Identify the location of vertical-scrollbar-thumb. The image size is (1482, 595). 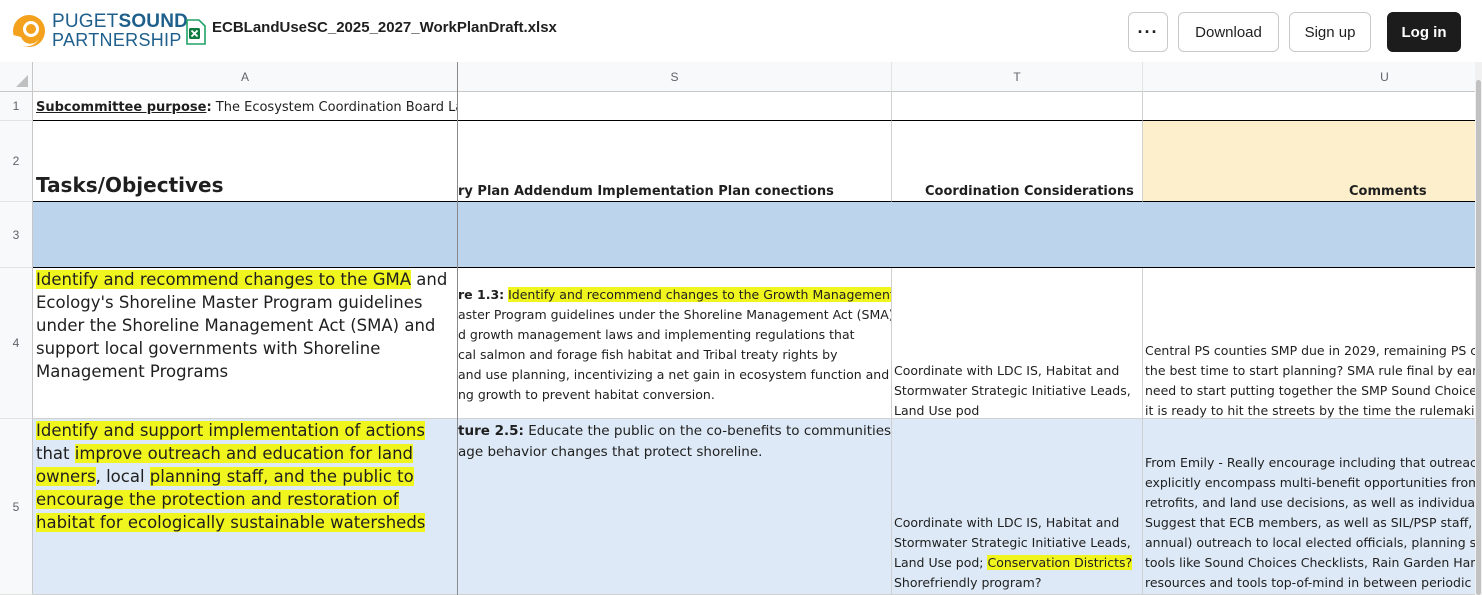
(1478, 337).